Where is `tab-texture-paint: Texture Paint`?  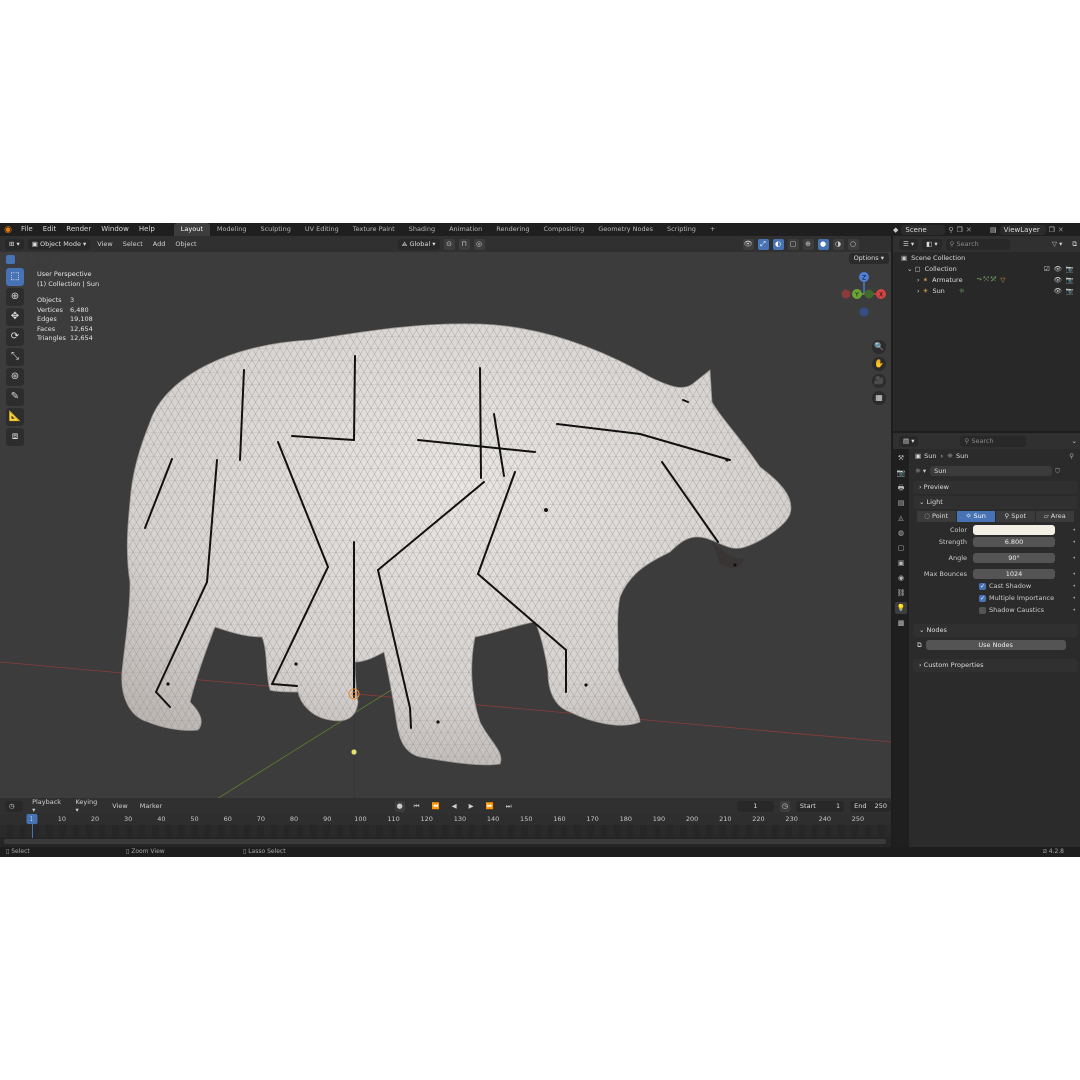
tab-texture-paint: Texture Paint is located at coordinates (374, 229).